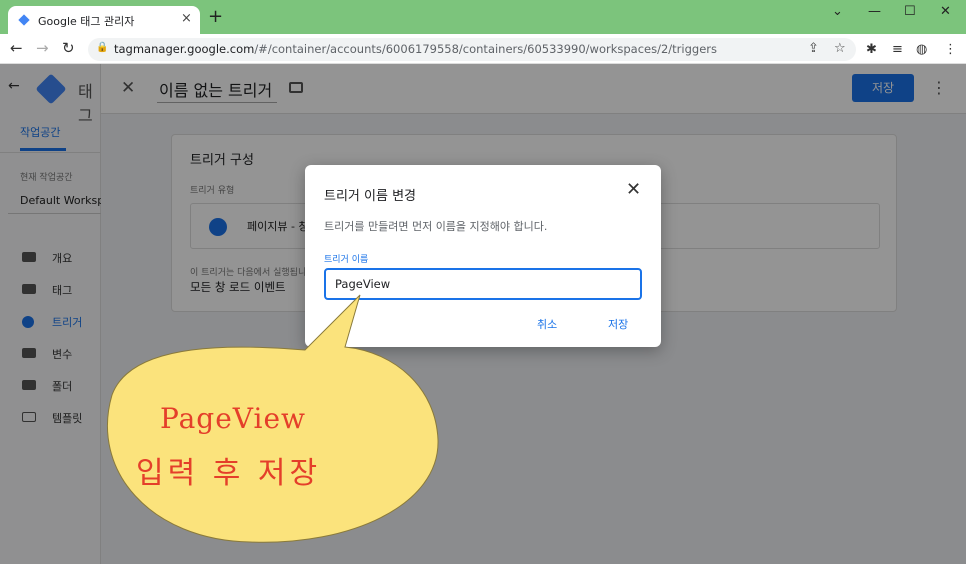  Describe the element at coordinates (229, 473) in the screenshot. I see `callout-line-2: 입력 후 저장` at that location.